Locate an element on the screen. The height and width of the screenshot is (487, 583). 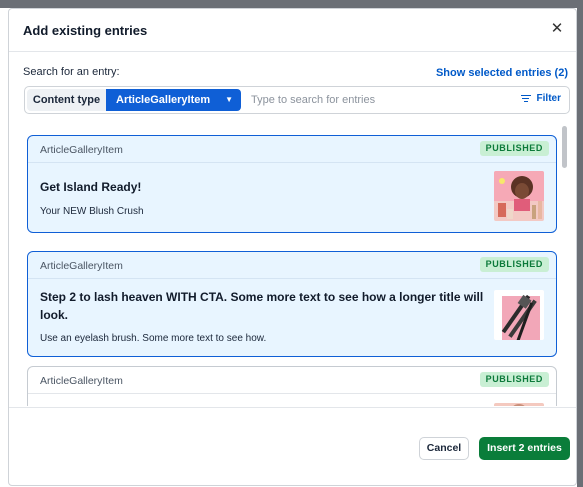
show-selected-entries-link: Show selected entries (2) is located at coordinates (502, 73).